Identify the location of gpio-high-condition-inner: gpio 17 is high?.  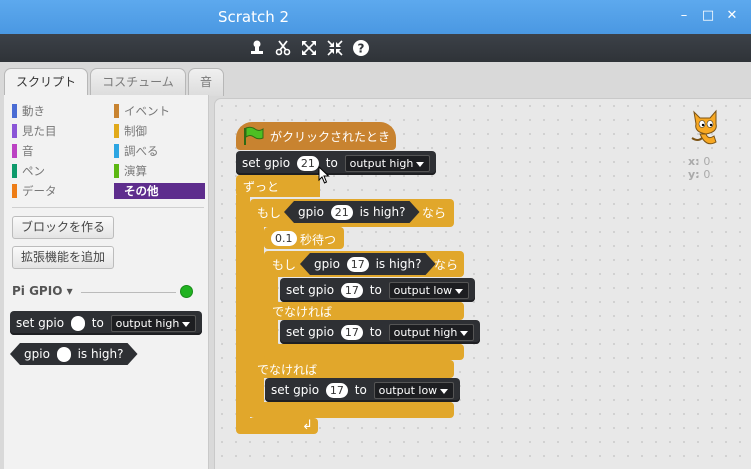
(368, 264).